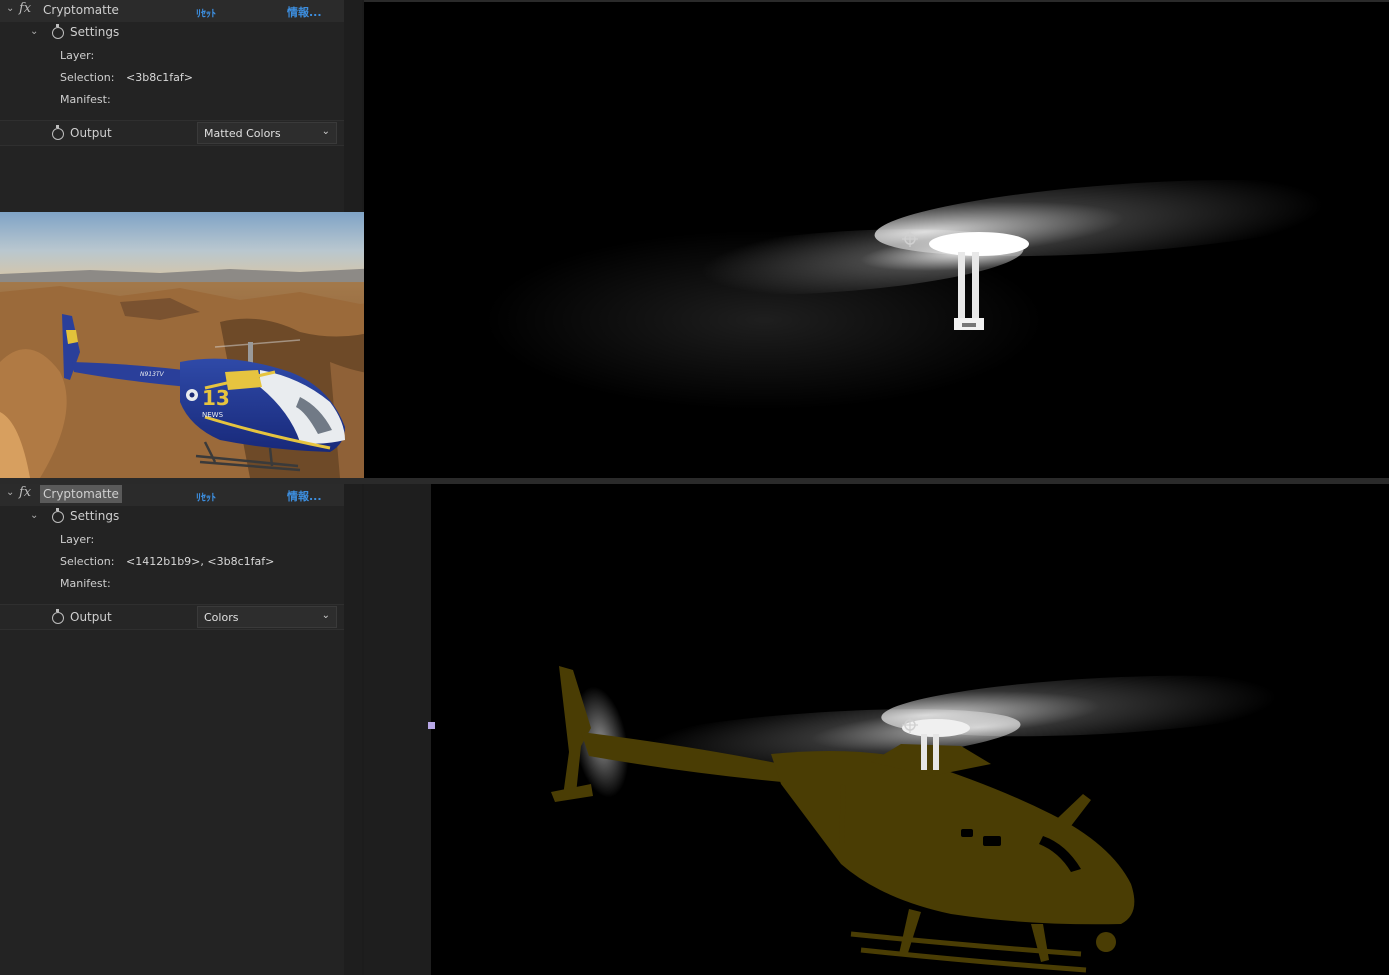 The image size is (1389, 975). Describe the element at coordinates (242, 133) in the screenshot. I see `output-dropdown-value: Matted Colors` at that location.